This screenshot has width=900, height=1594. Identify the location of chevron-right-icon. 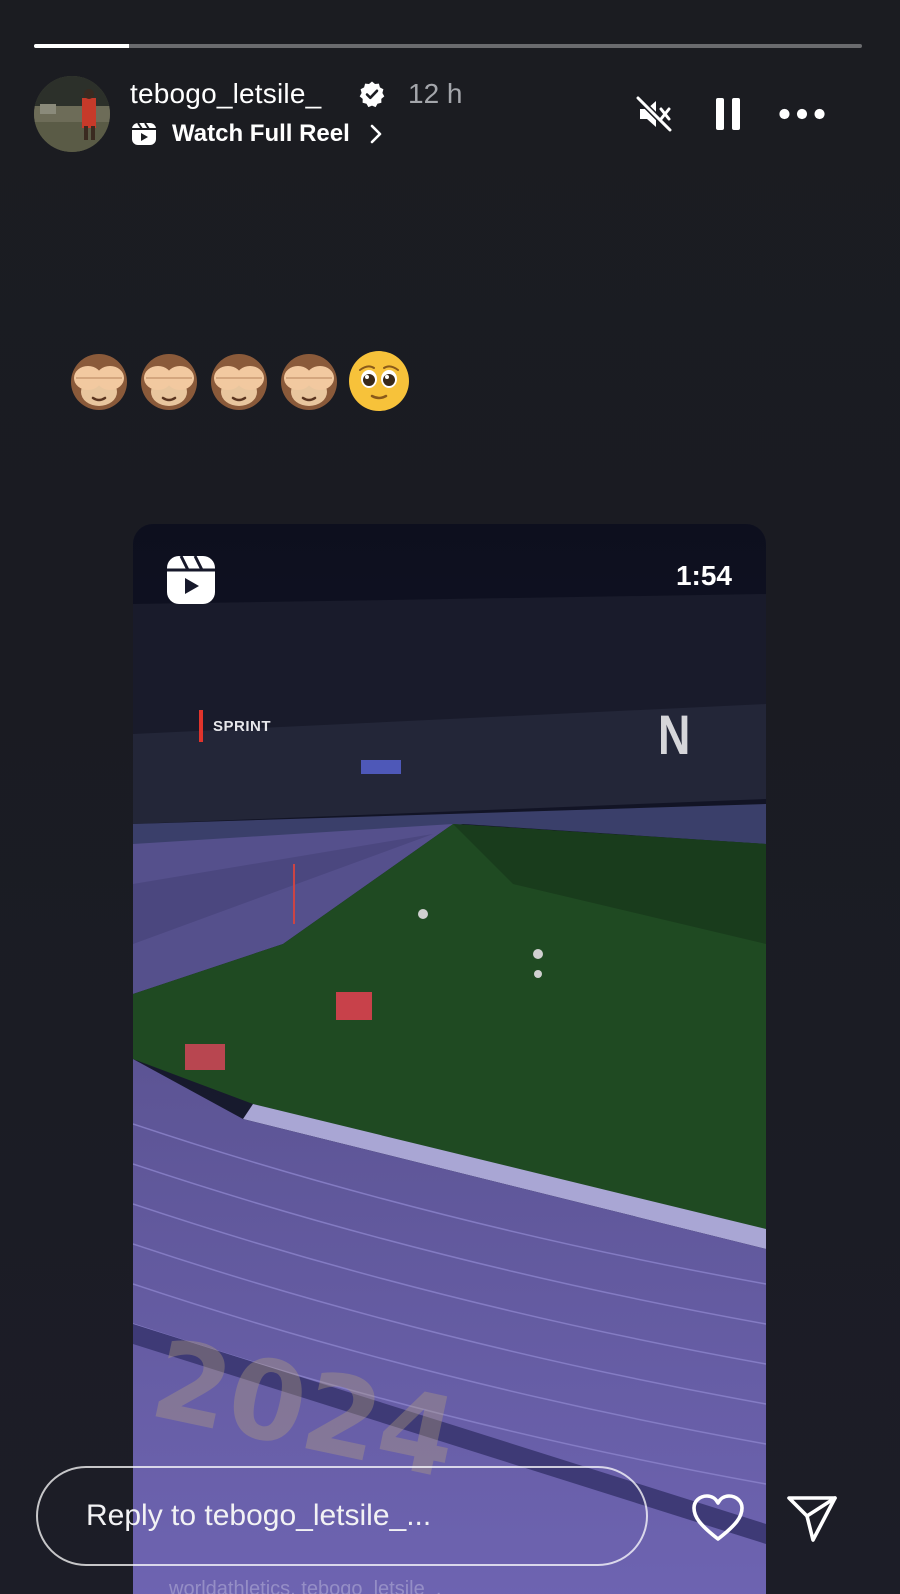
(376, 134).